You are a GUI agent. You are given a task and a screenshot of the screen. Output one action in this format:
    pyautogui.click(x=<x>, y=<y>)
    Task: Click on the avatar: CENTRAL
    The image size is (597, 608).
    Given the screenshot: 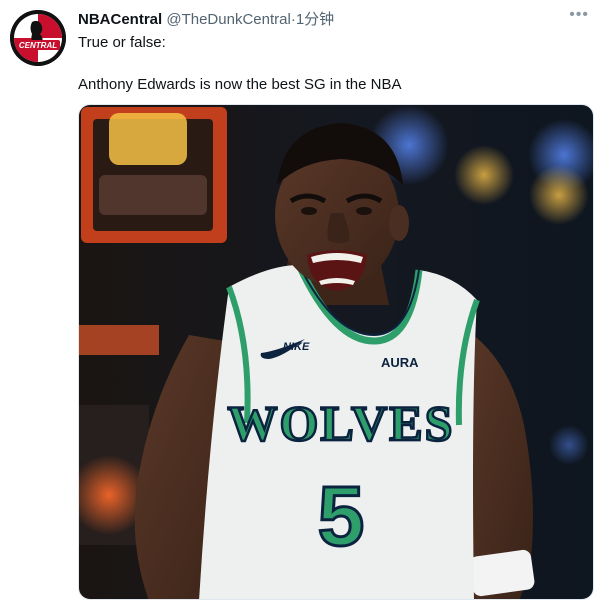 What is the action you would take?
    pyautogui.click(x=38, y=38)
    